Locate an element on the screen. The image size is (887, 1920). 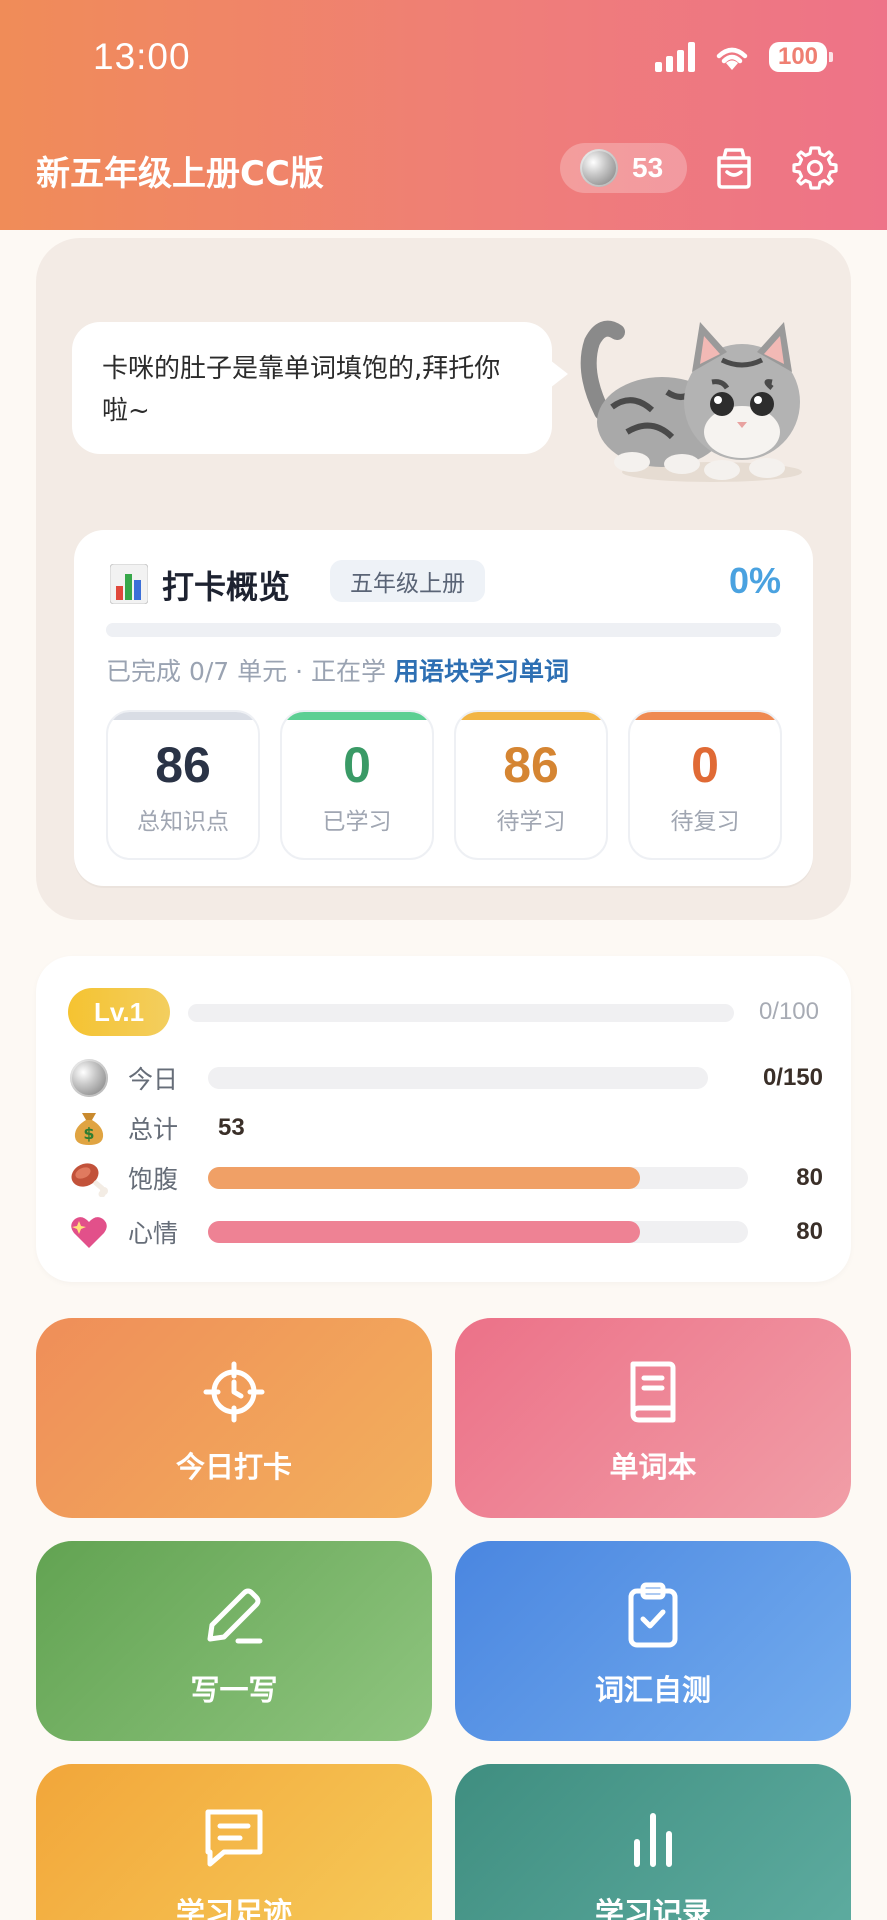
level-exp-value: 0/100 is located at coordinates (788, 1011).